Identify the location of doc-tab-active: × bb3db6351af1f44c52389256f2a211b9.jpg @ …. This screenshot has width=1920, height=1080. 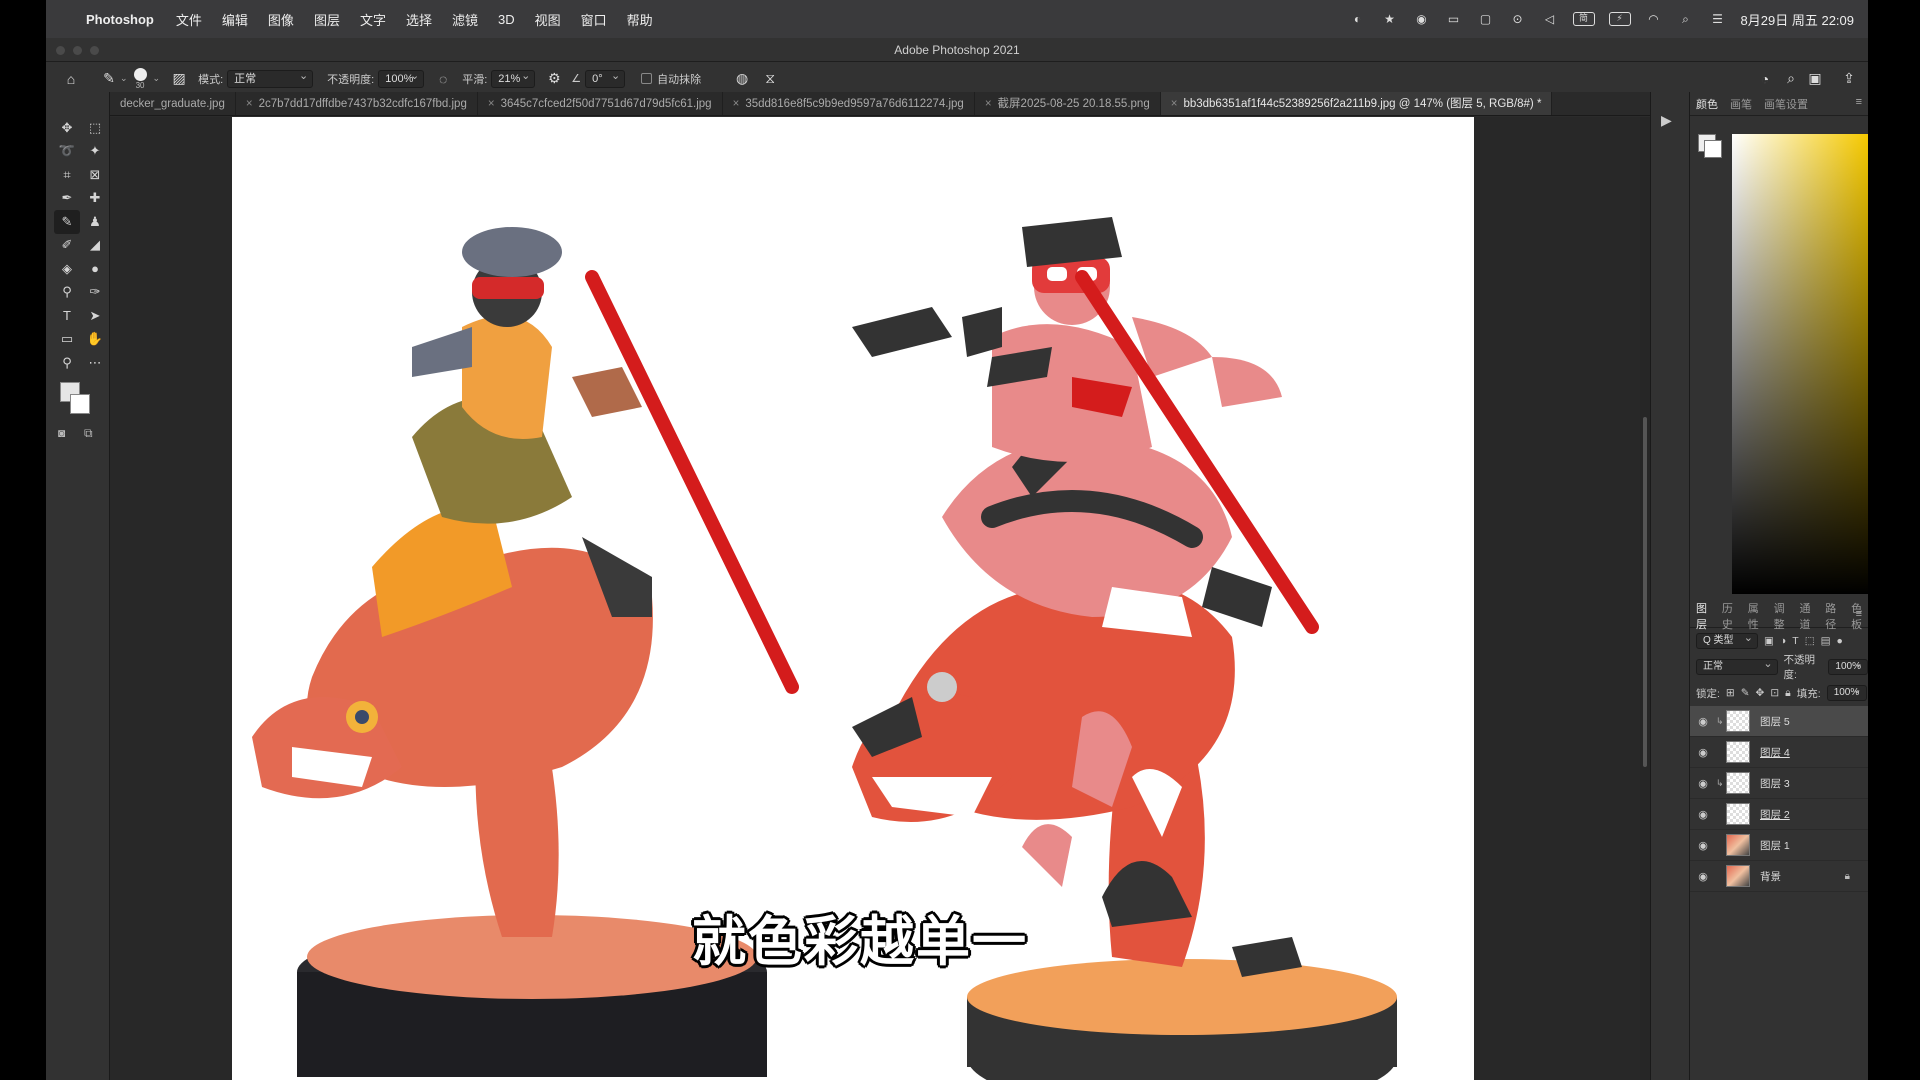
(1356, 103).